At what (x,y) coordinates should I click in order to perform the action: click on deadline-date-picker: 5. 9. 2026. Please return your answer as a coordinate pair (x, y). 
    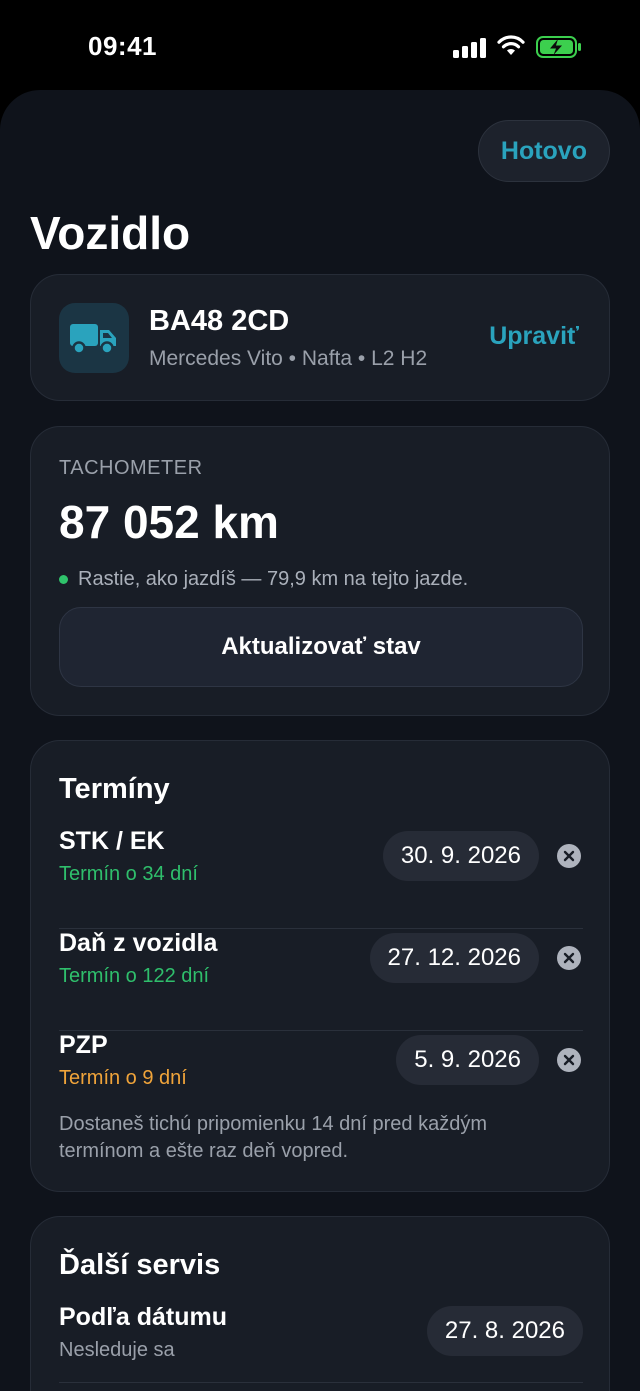
    Looking at the image, I should click on (467, 1060).